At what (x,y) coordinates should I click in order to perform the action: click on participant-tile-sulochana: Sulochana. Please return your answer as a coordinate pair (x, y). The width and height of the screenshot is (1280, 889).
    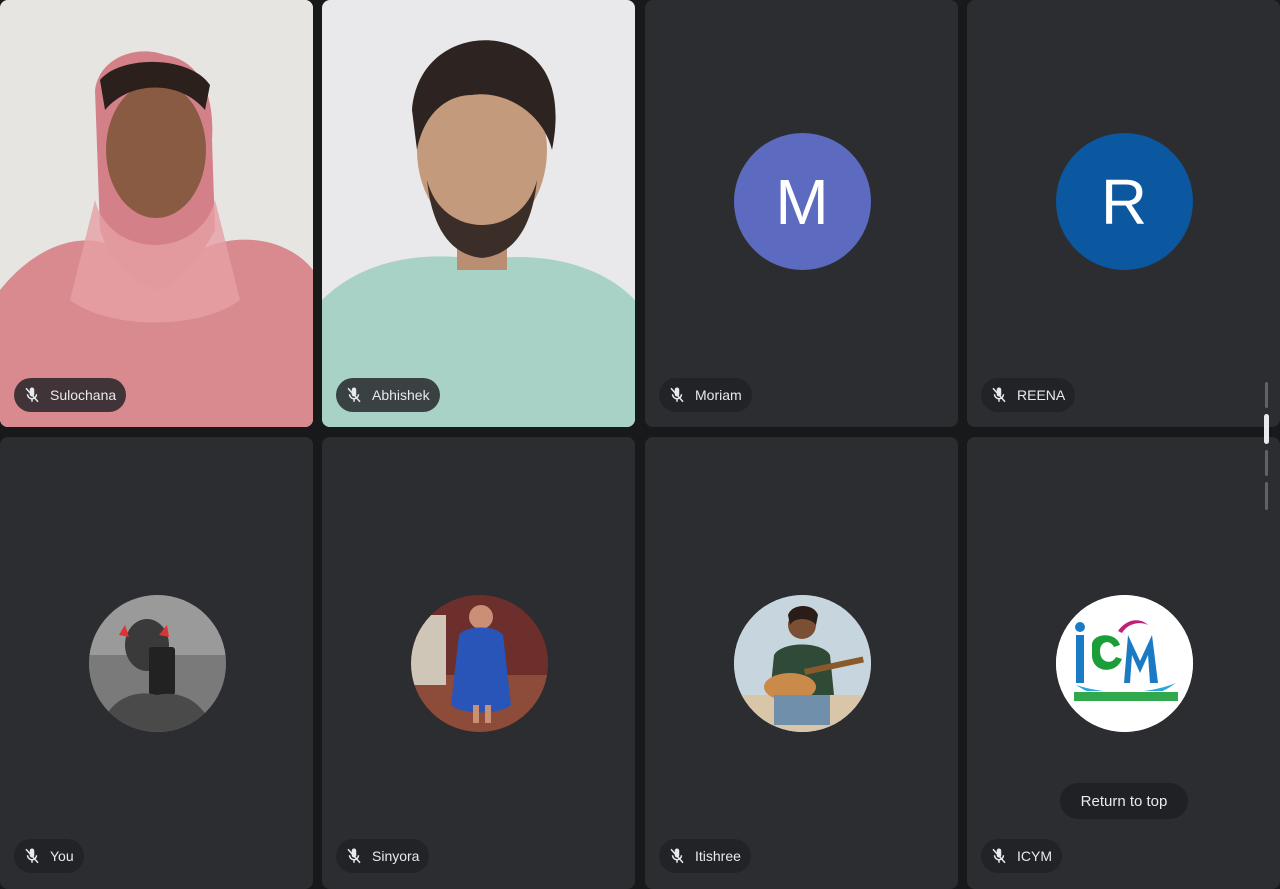
    Looking at the image, I should click on (156, 213).